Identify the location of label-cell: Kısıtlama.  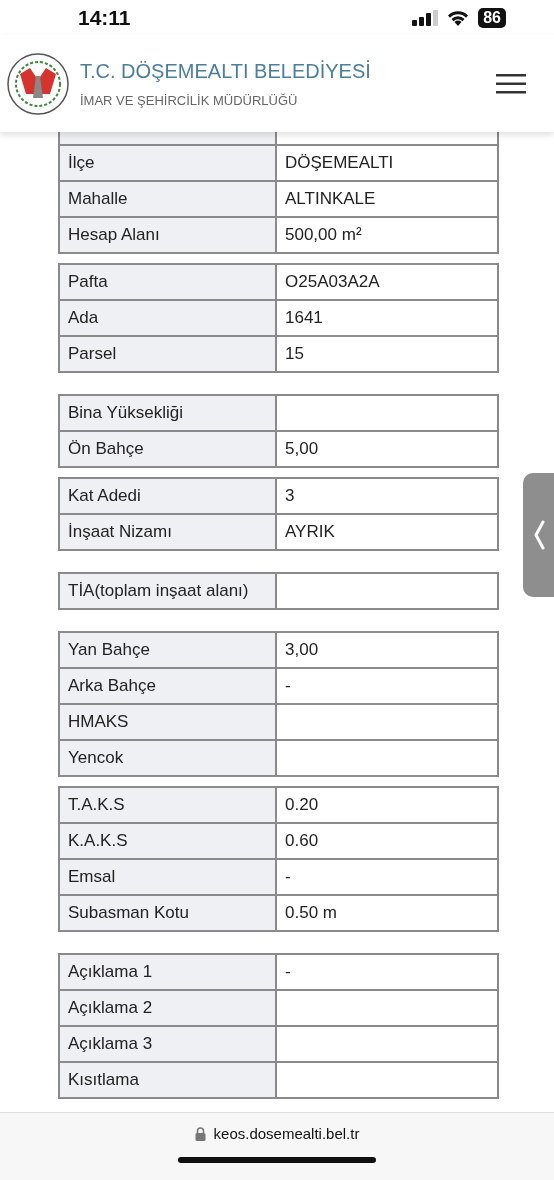
(168, 1080).